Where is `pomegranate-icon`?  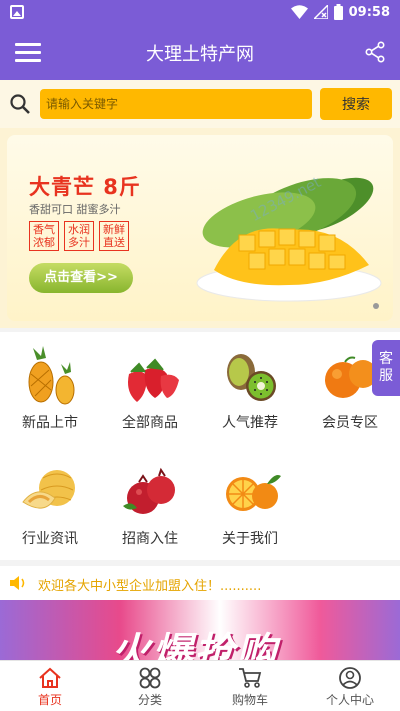
pomegranate-icon is located at coordinates (149, 490).